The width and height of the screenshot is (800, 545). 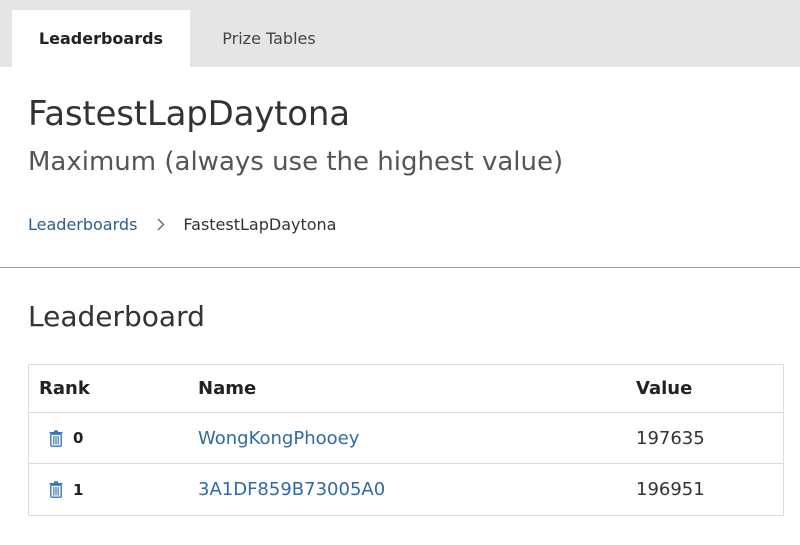 I want to click on table-header-row: Rank Name Value, so click(x=406, y=389).